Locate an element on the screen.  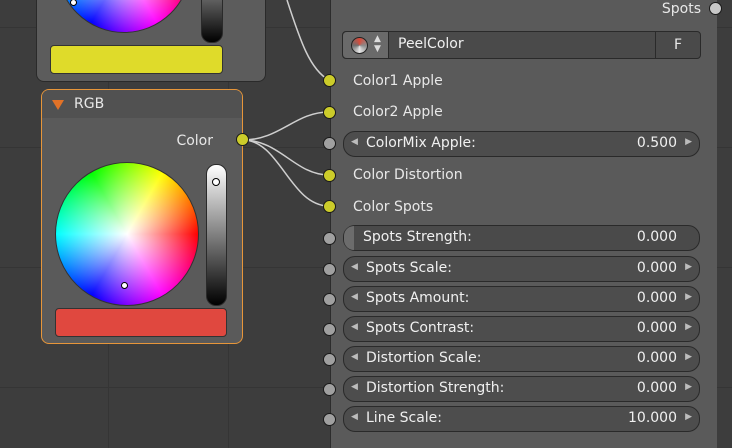
distortion-strength-socket is located at coordinates (329, 389).